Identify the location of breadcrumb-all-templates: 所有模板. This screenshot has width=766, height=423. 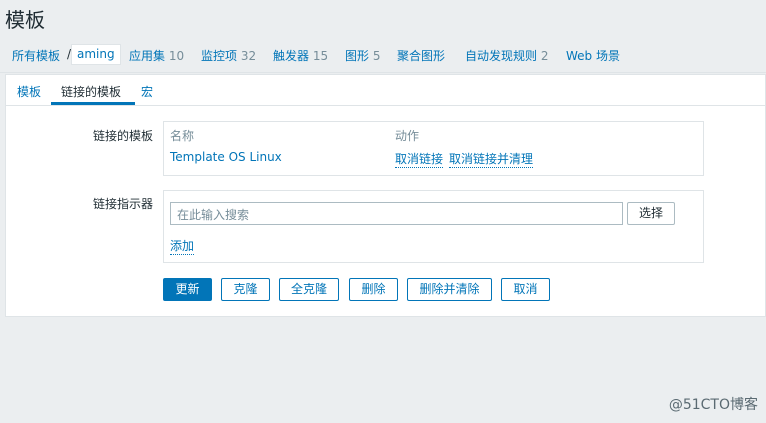
(36, 55).